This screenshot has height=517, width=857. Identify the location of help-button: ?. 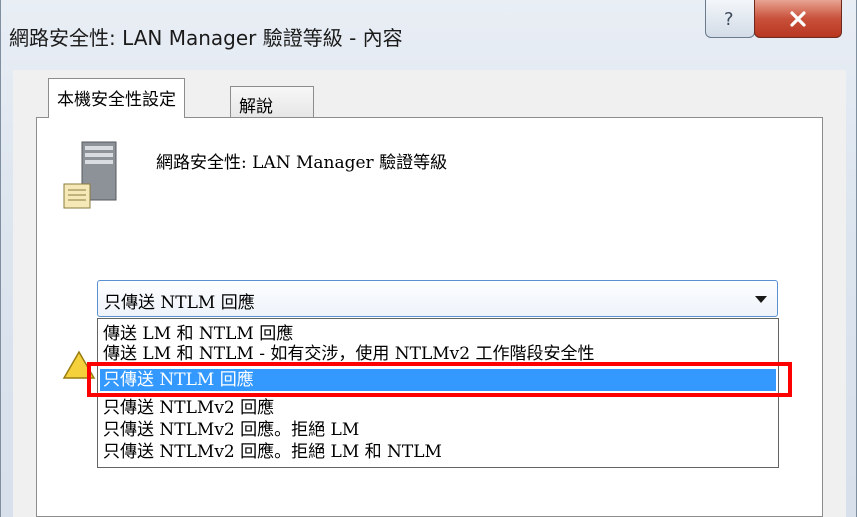
(730, 19).